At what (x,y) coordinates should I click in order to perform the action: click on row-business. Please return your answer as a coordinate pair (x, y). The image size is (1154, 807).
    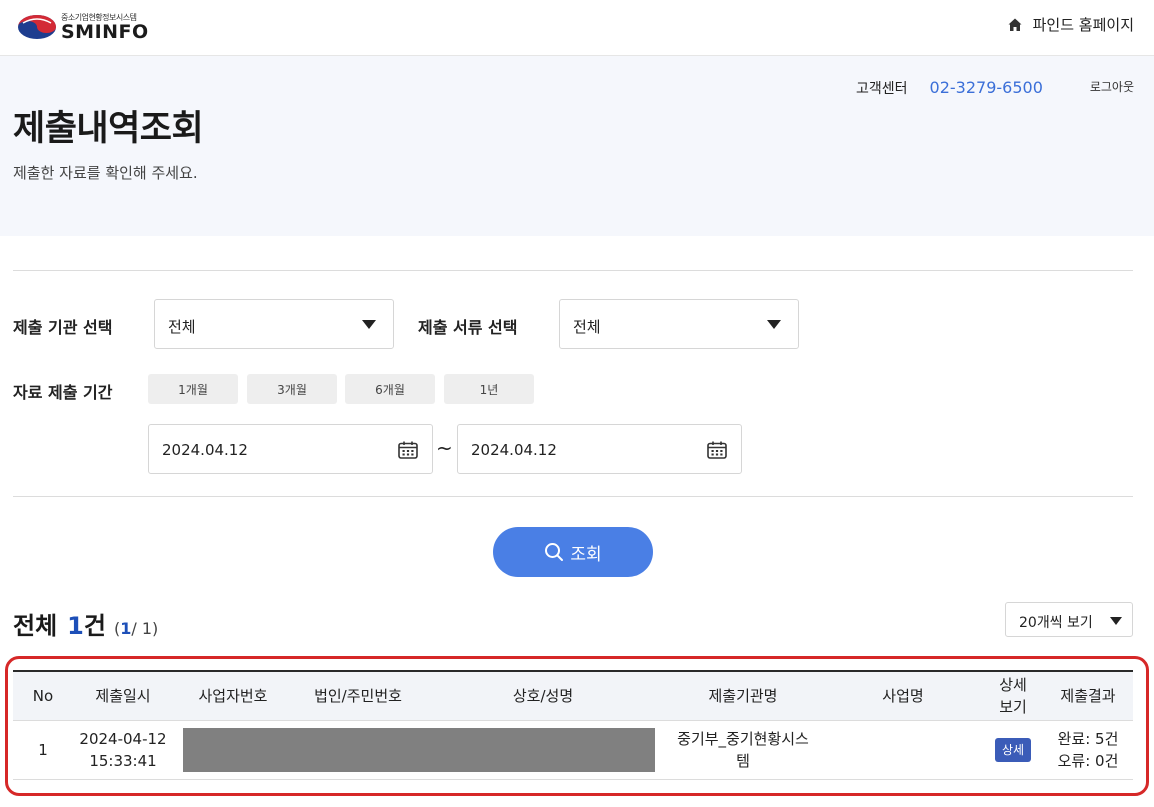
    Looking at the image, I should click on (903, 750).